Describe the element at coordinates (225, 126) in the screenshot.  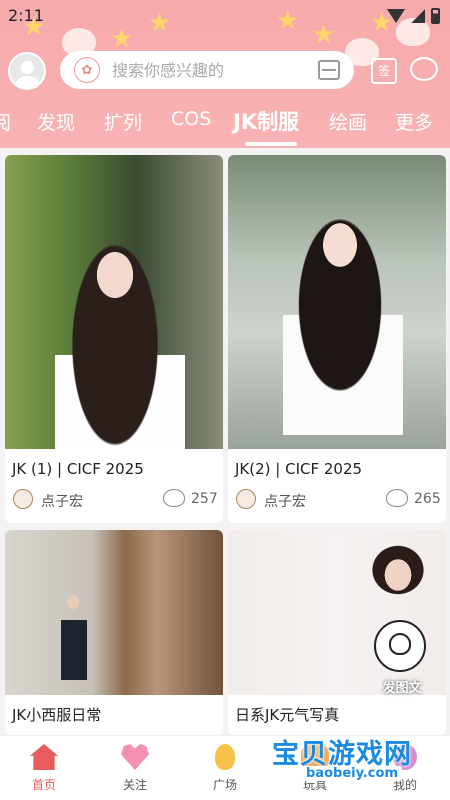
I see `category-tabs: 阅 发现 扩列 COS JK制服 绘画 更多` at that location.